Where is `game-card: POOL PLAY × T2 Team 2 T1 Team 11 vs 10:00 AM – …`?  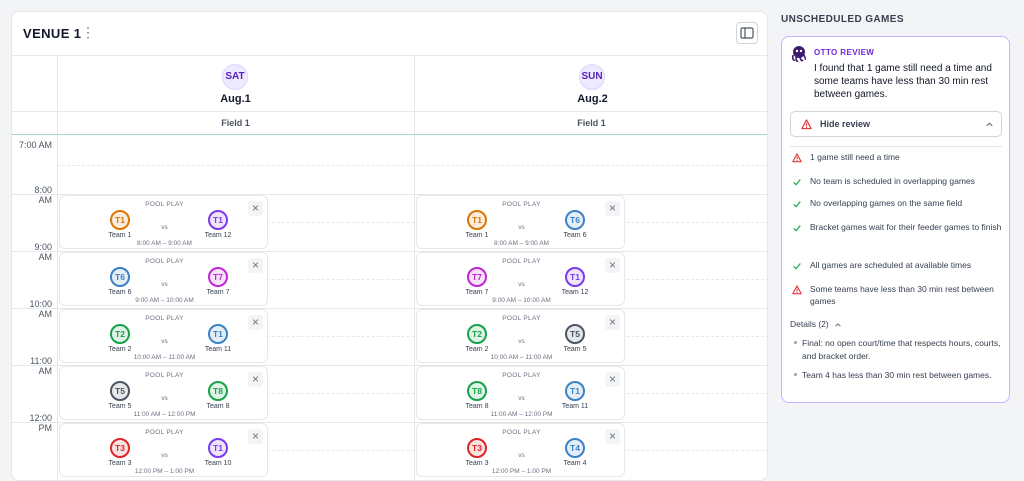
game-card: POOL PLAY × T2 Team 2 T1 Team 11 vs 10:00 AM – … is located at coordinates (163, 336).